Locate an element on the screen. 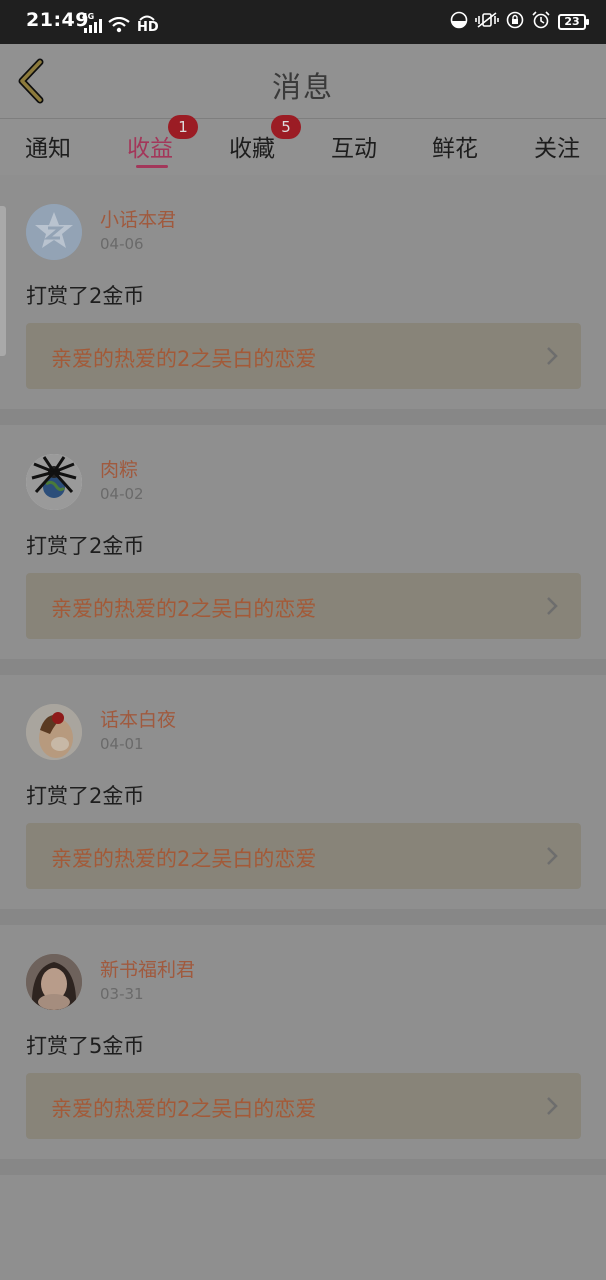 This screenshot has height=1280, width=606. message-date: 04-02 is located at coordinates (122, 494).